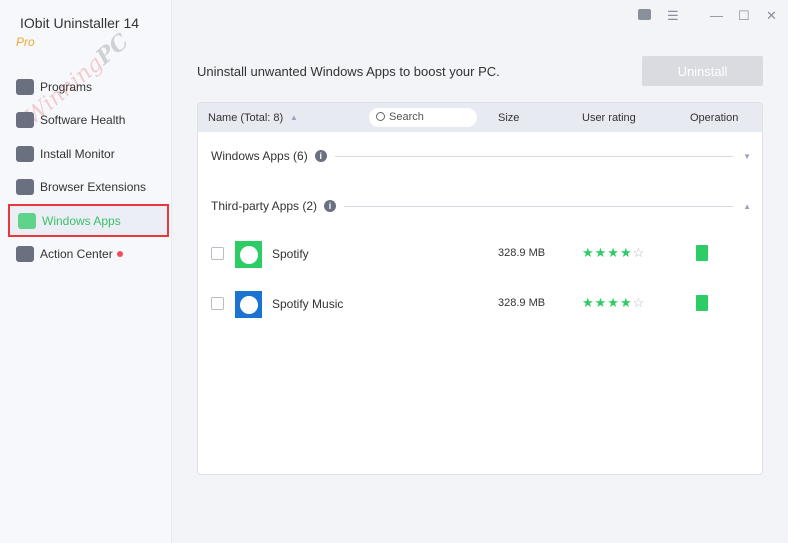  I want to click on notification-dot, so click(119, 253).